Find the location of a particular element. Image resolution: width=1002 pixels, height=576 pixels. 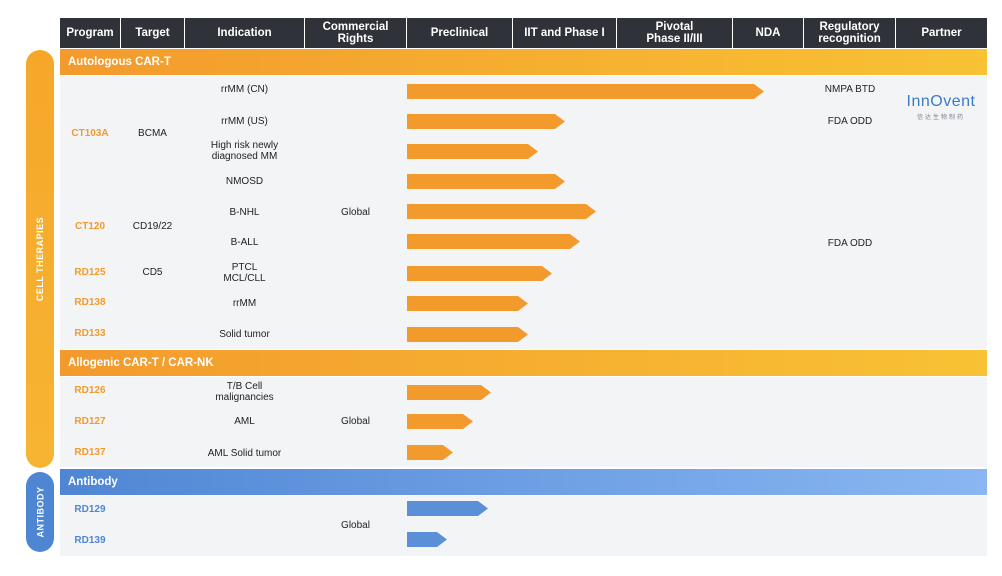

target-cd1922: CD19/22 is located at coordinates (152, 226).